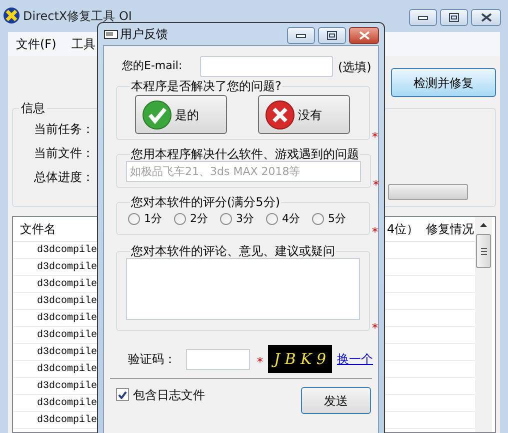  Describe the element at coordinates (483, 251) in the screenshot. I see `scroll-thumb` at that location.